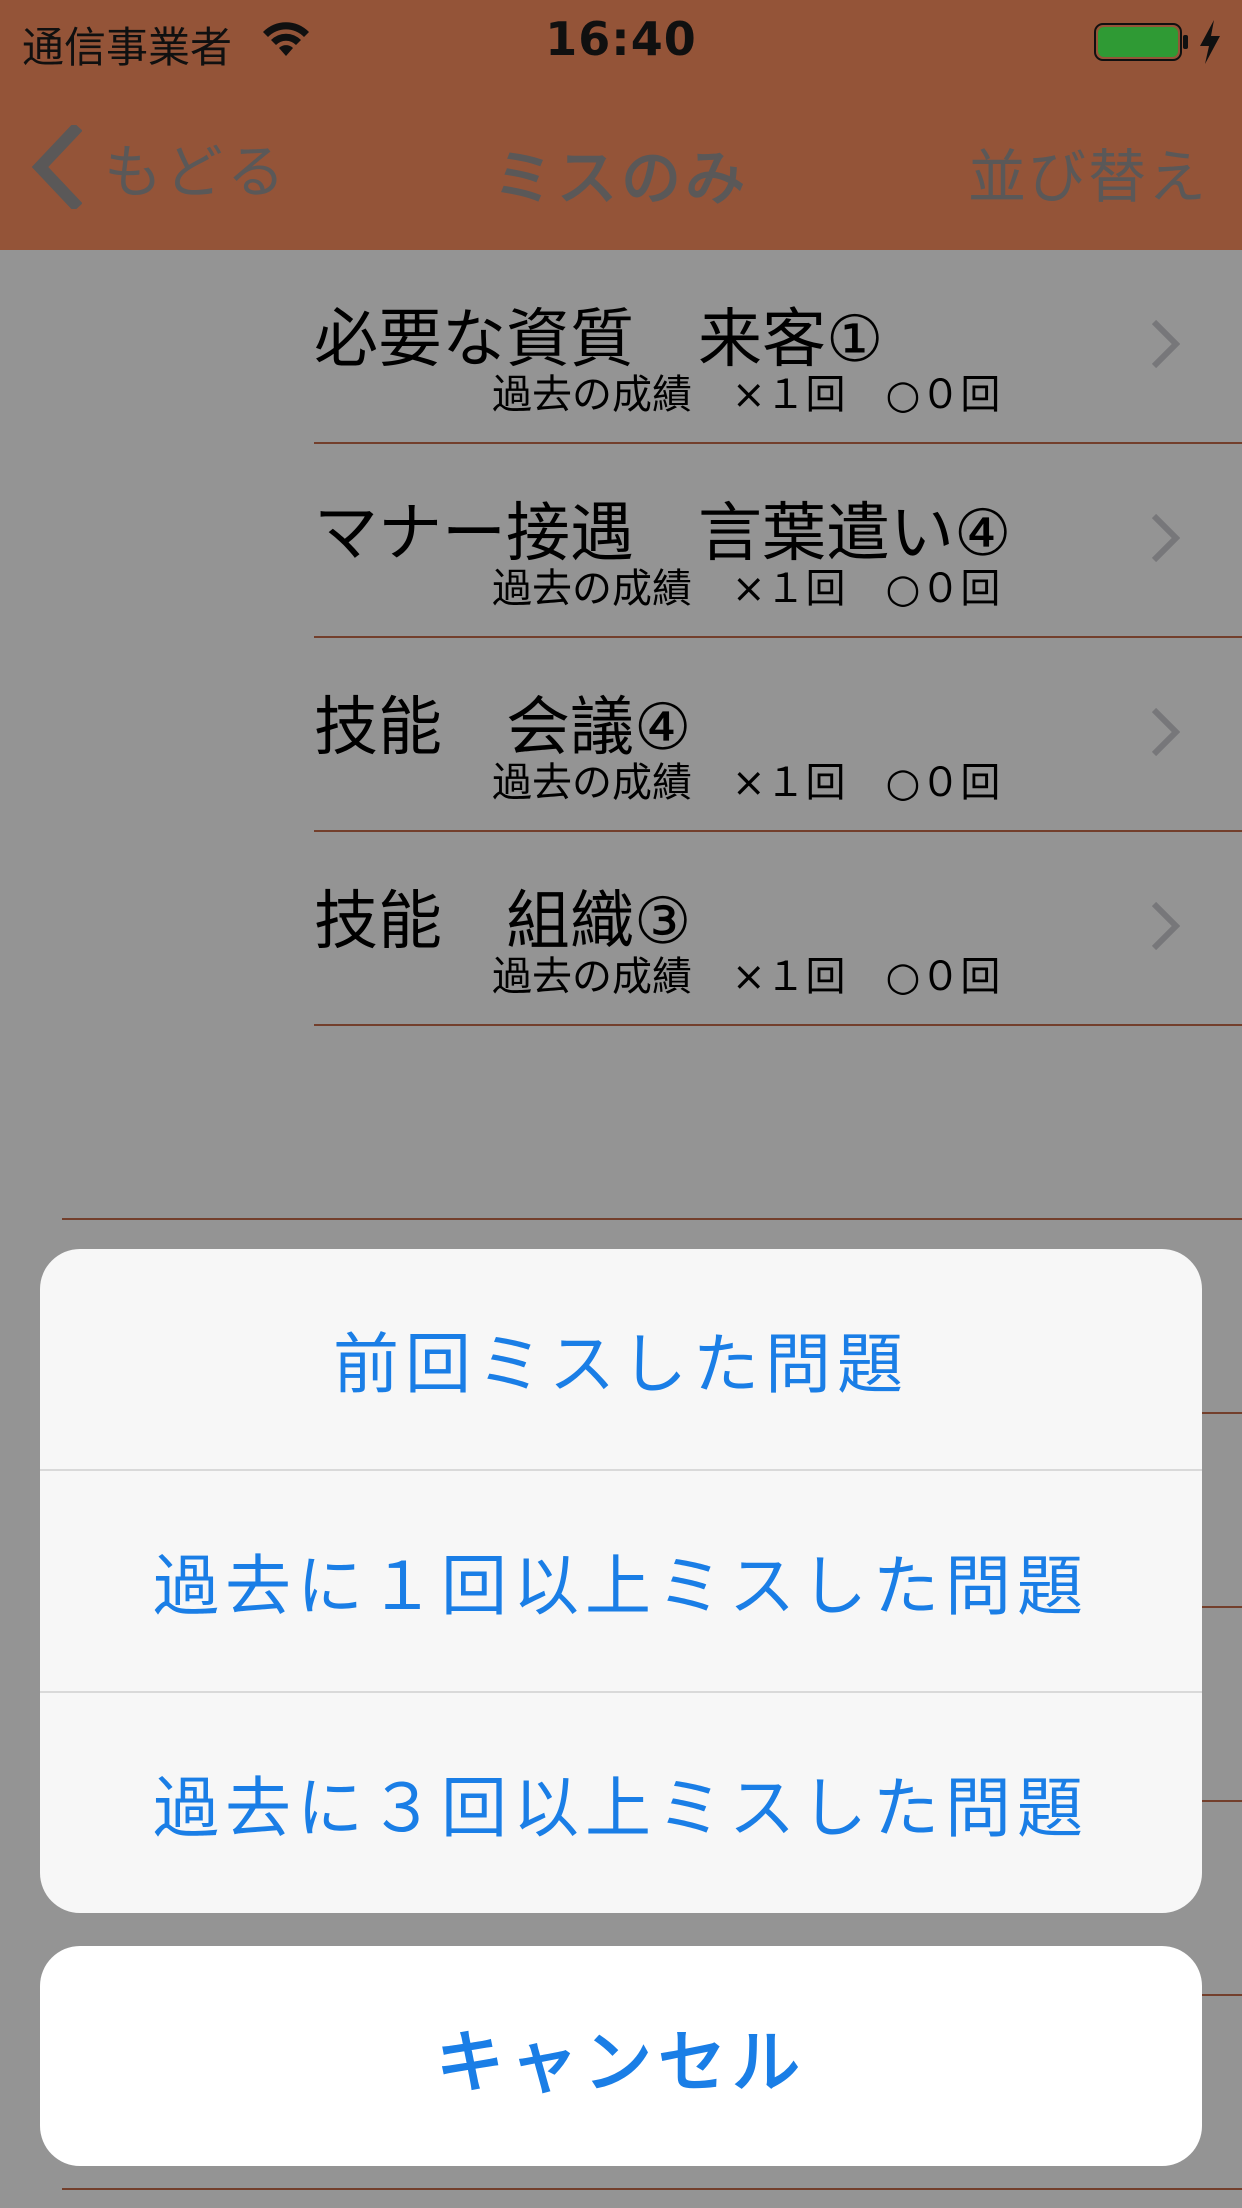 The width and height of the screenshot is (1242, 2208). I want to click on option-last-missed: 前回ミスした問題, so click(621, 1359).